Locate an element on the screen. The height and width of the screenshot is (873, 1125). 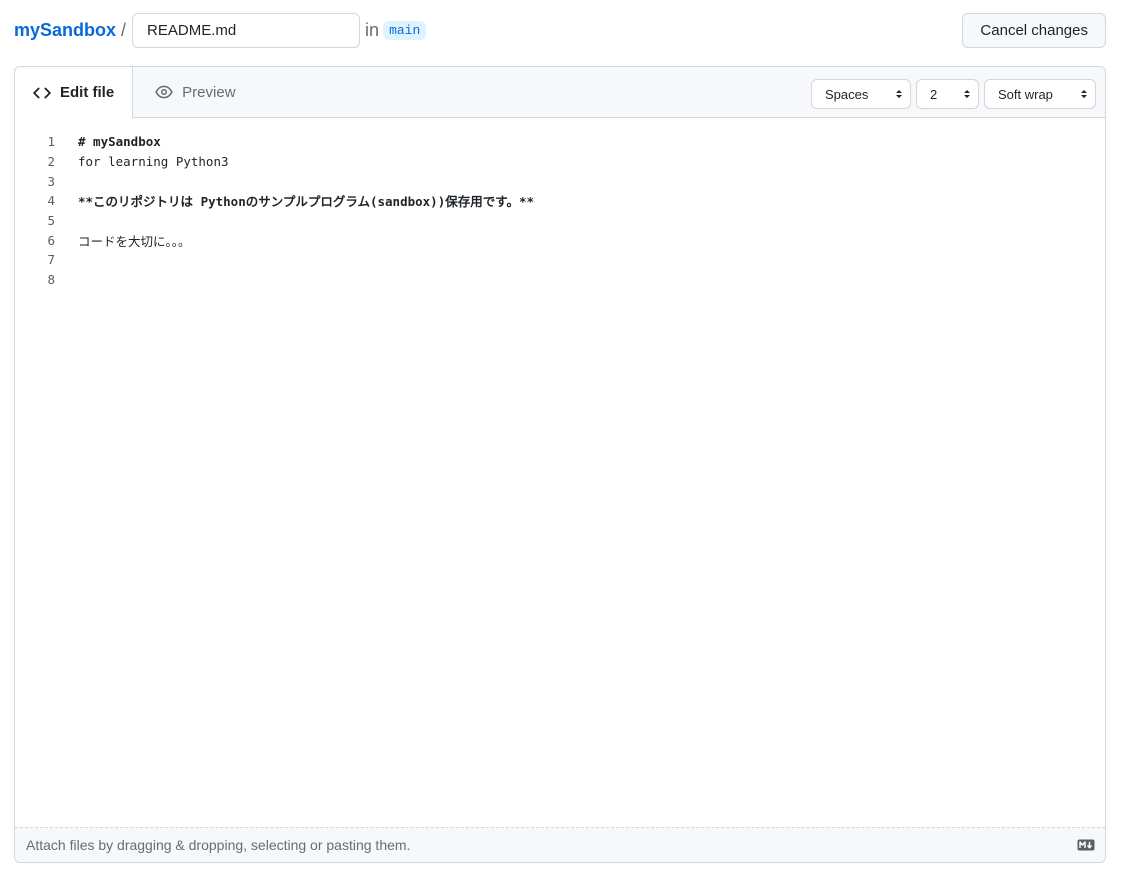
tab-edit-file: Edit file is located at coordinates (74, 92).